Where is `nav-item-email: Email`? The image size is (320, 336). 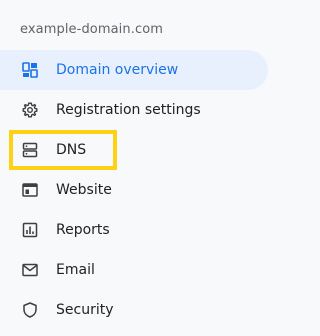 nav-item-email: Email is located at coordinates (134, 270).